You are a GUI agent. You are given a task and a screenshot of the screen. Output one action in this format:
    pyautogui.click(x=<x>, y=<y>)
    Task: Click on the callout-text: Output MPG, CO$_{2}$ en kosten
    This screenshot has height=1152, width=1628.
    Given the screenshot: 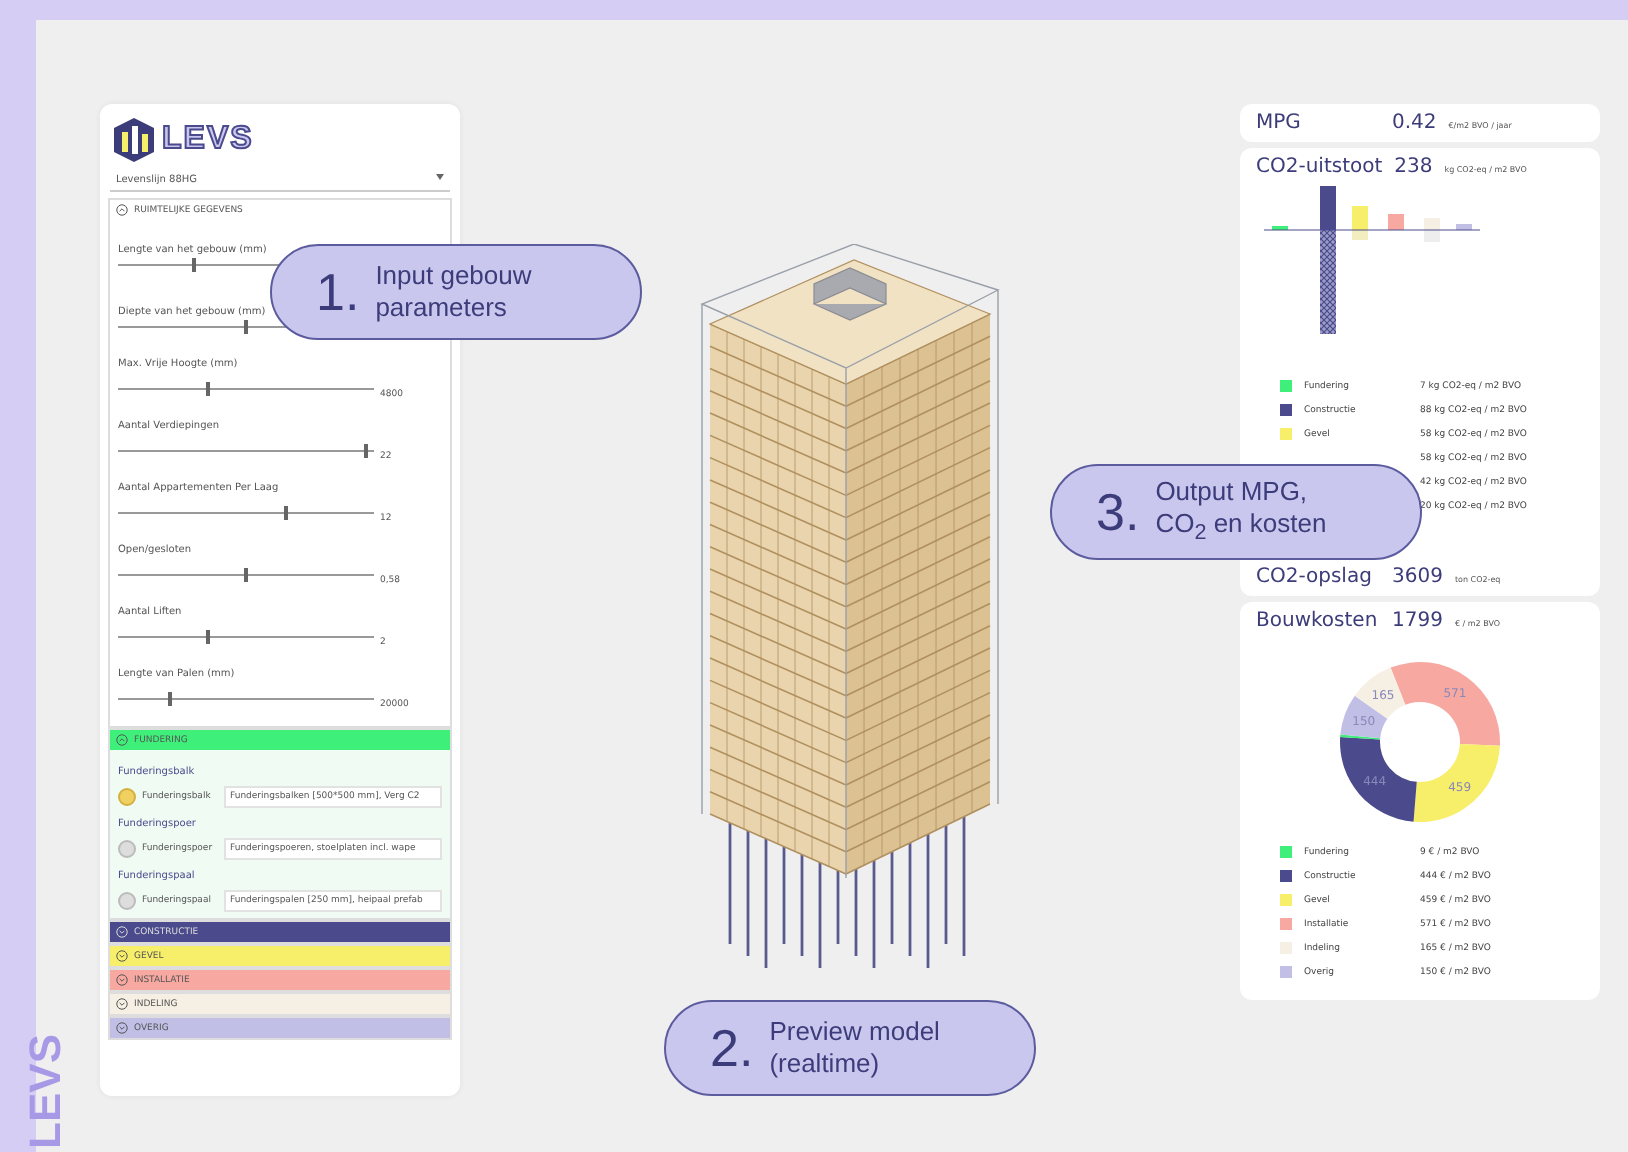 What is the action you would take?
    pyautogui.click(x=1241, y=512)
    